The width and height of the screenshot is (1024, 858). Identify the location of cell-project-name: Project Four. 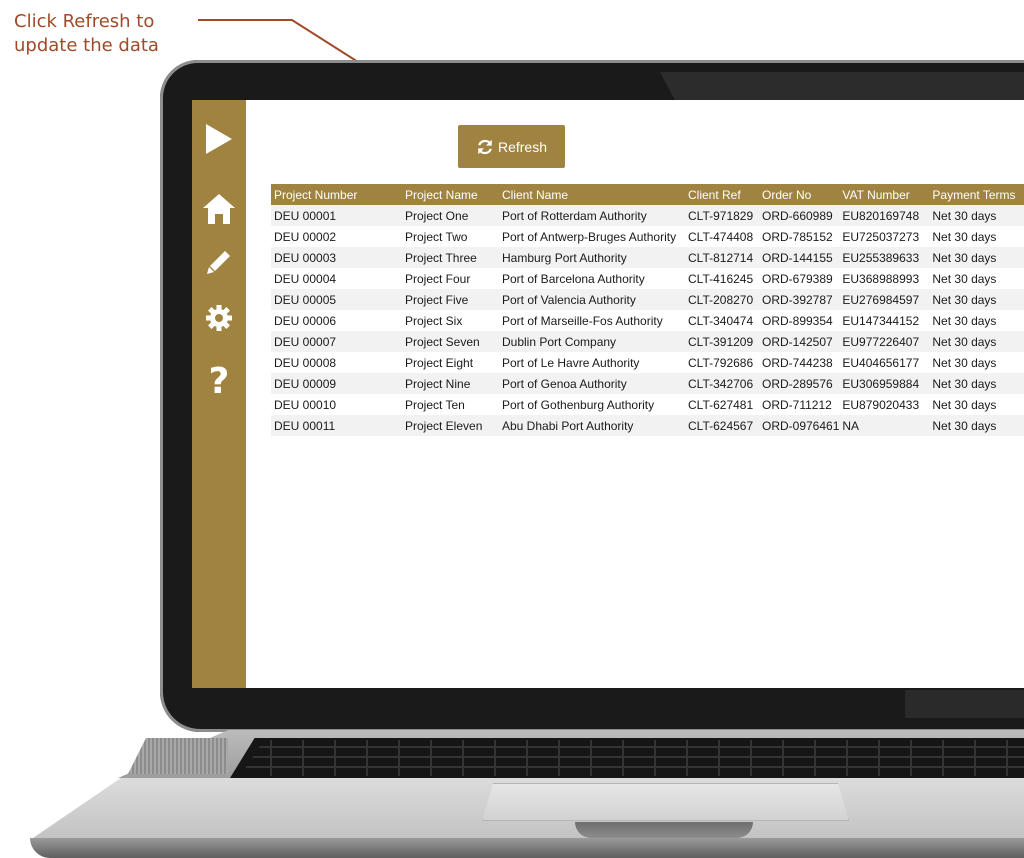
(450, 278).